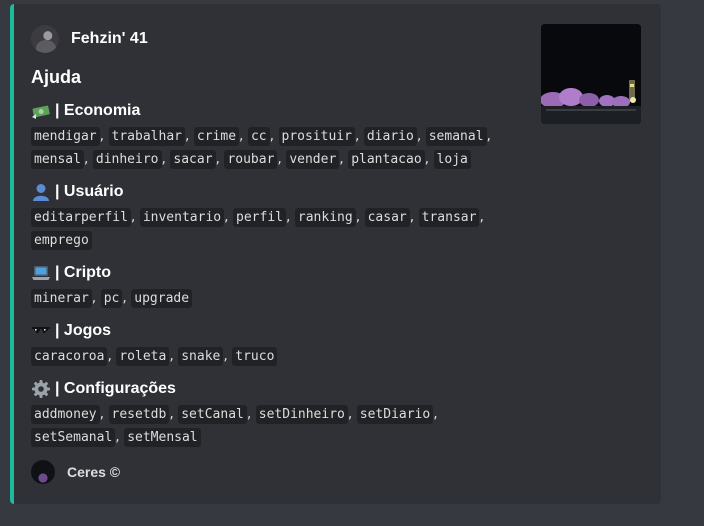 Image resolution: width=704 pixels, height=526 pixels. I want to click on field-name: | Cripto, so click(83, 272).